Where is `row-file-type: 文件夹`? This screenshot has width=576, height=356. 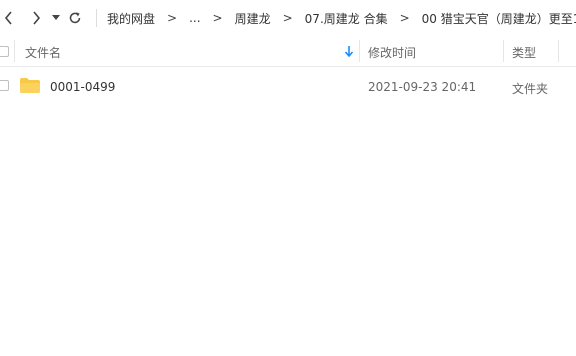 row-file-type: 文件夹 is located at coordinates (530, 89).